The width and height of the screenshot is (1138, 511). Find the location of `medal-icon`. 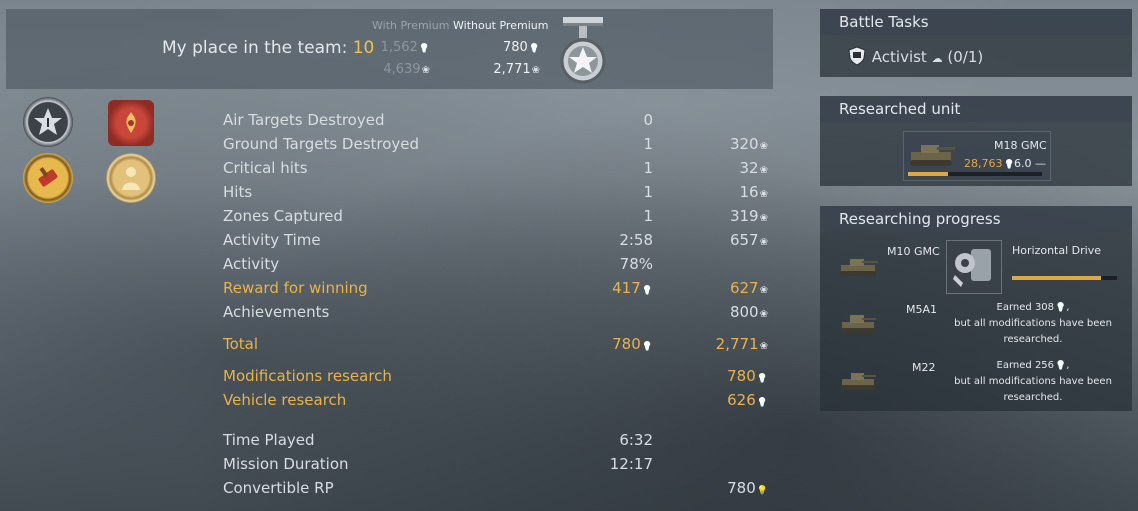

medal-icon is located at coordinates (583, 50).